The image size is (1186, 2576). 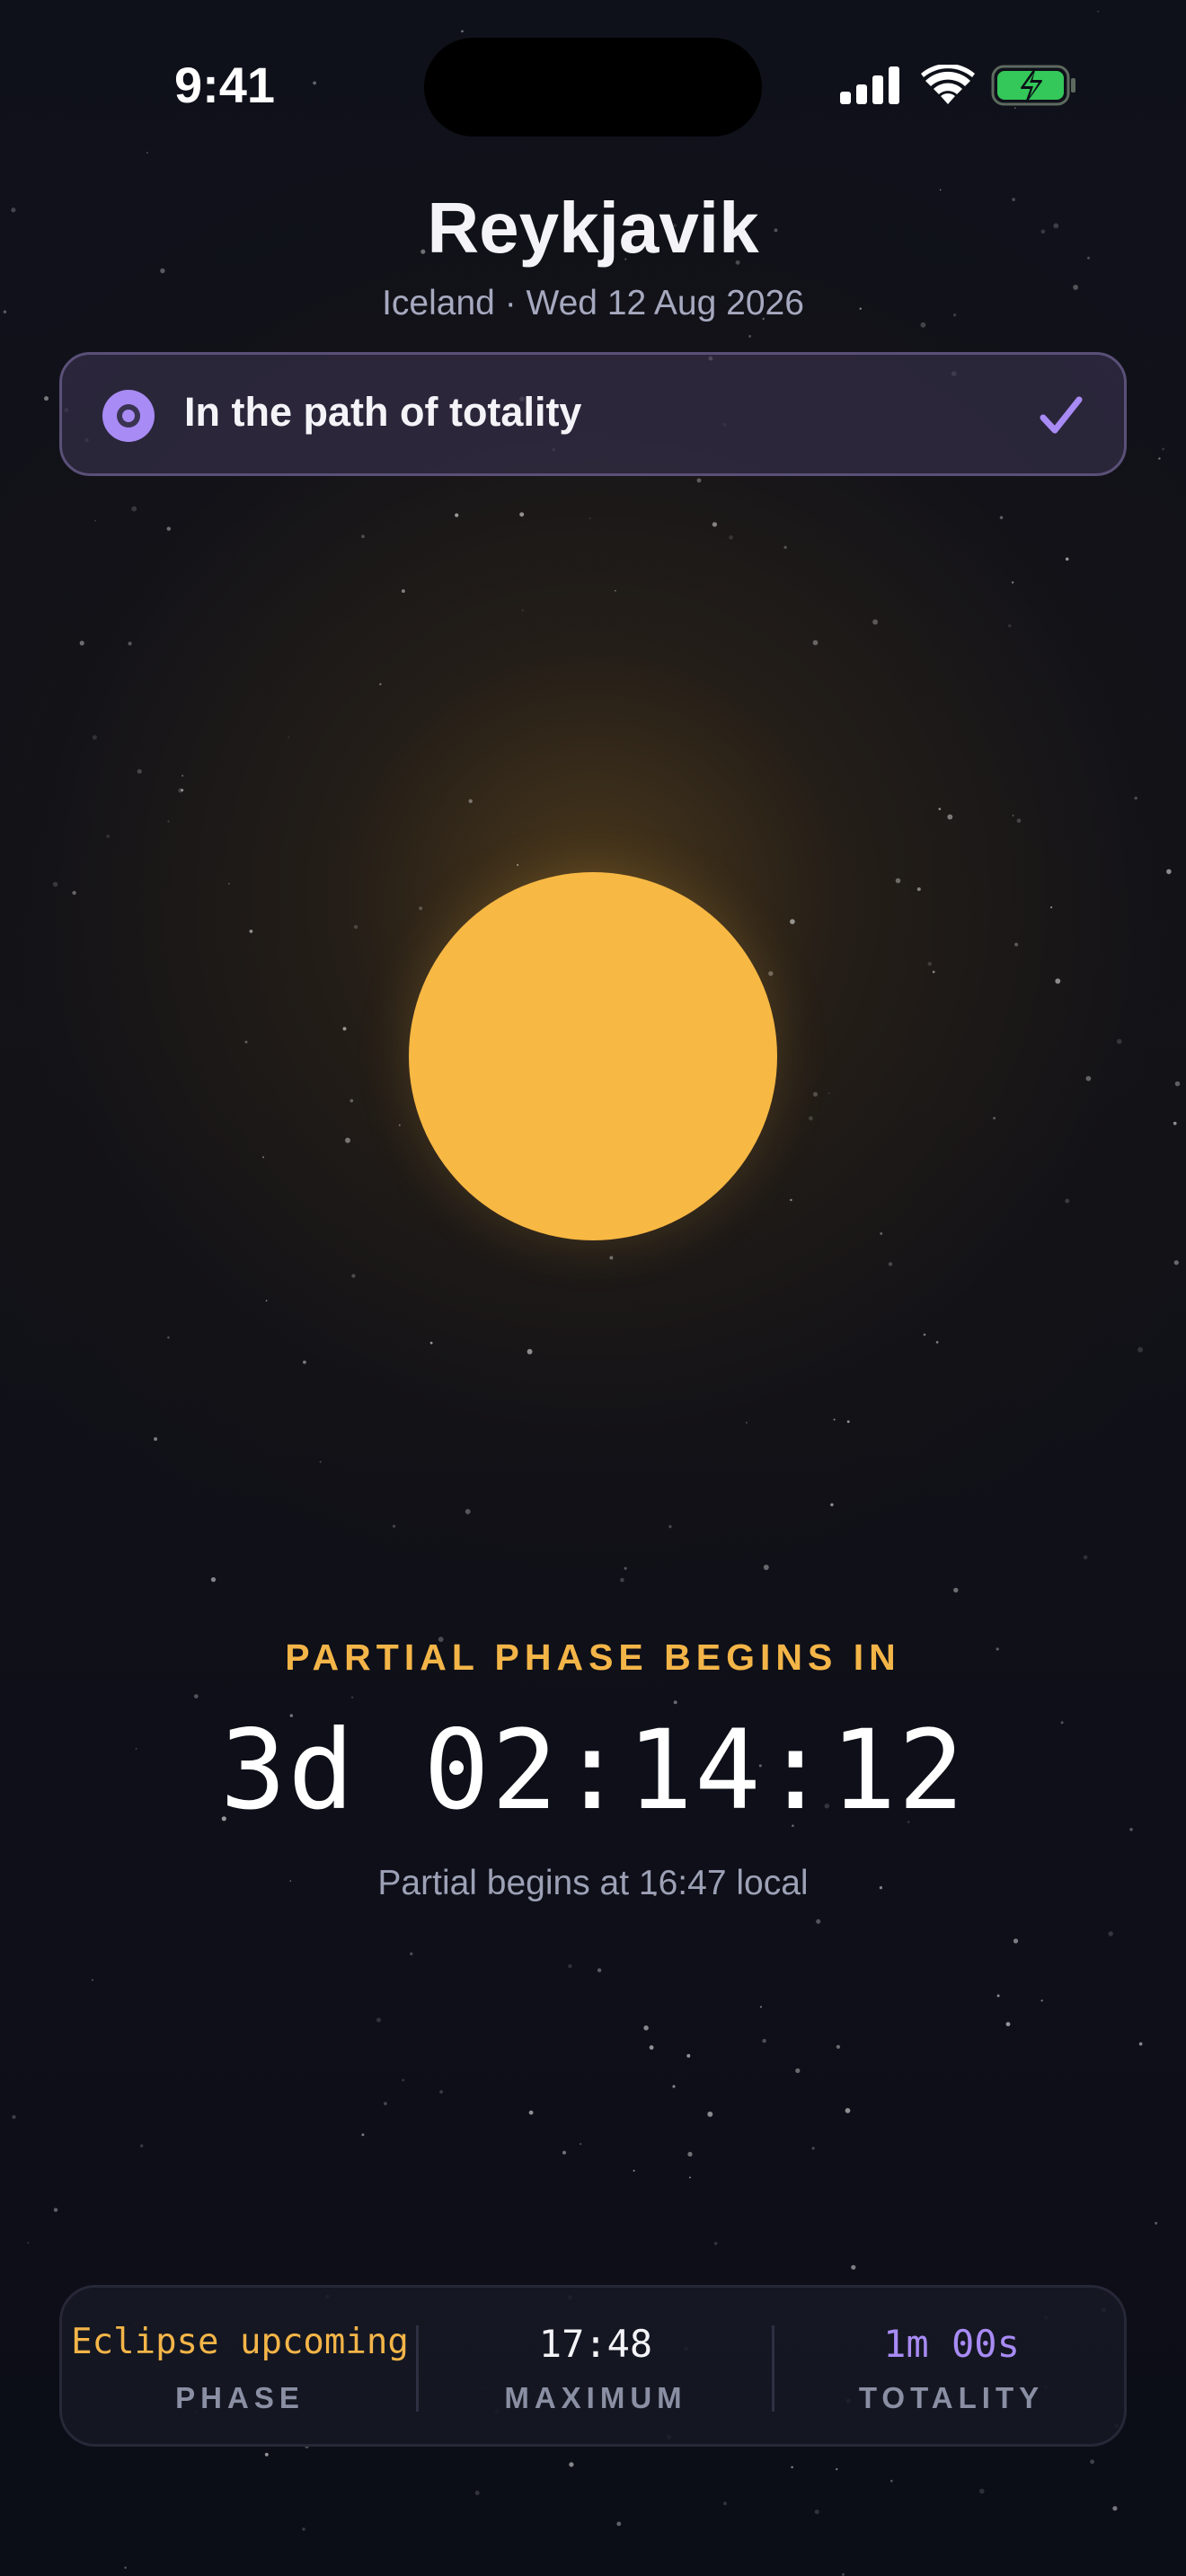 I want to click on location-date-subtitle: Iceland · Wed 12 Aug 2026, so click(x=593, y=303).